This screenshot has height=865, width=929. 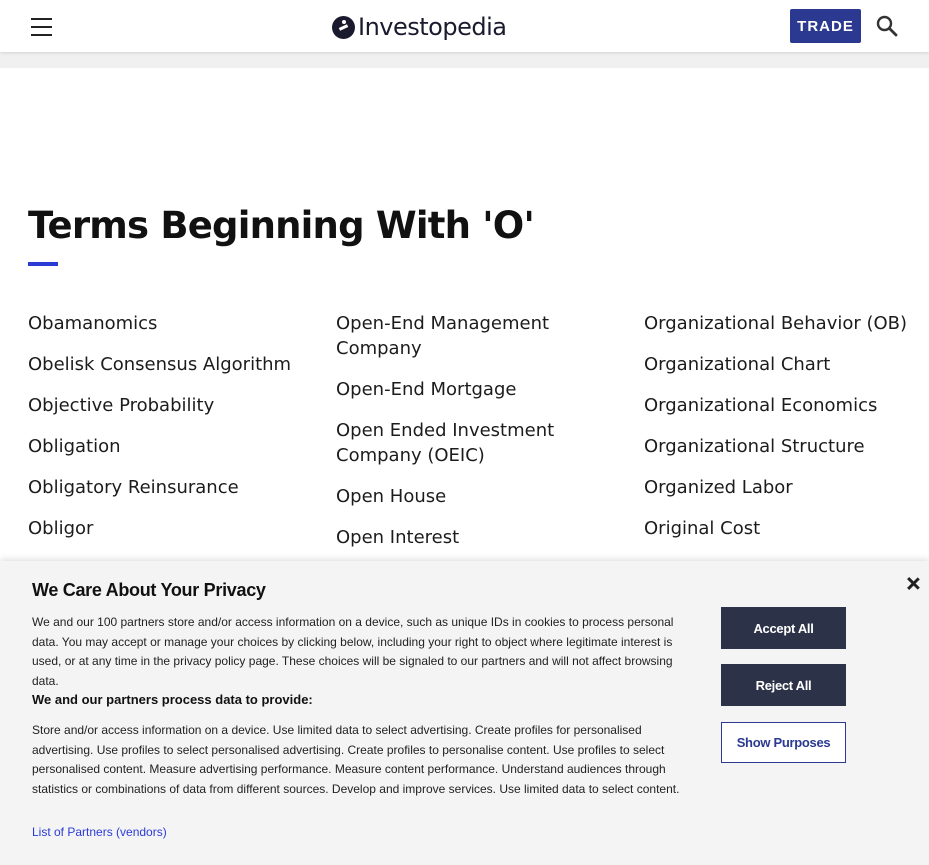 I want to click on partners-link: List of Partners (vendors), so click(x=99, y=832).